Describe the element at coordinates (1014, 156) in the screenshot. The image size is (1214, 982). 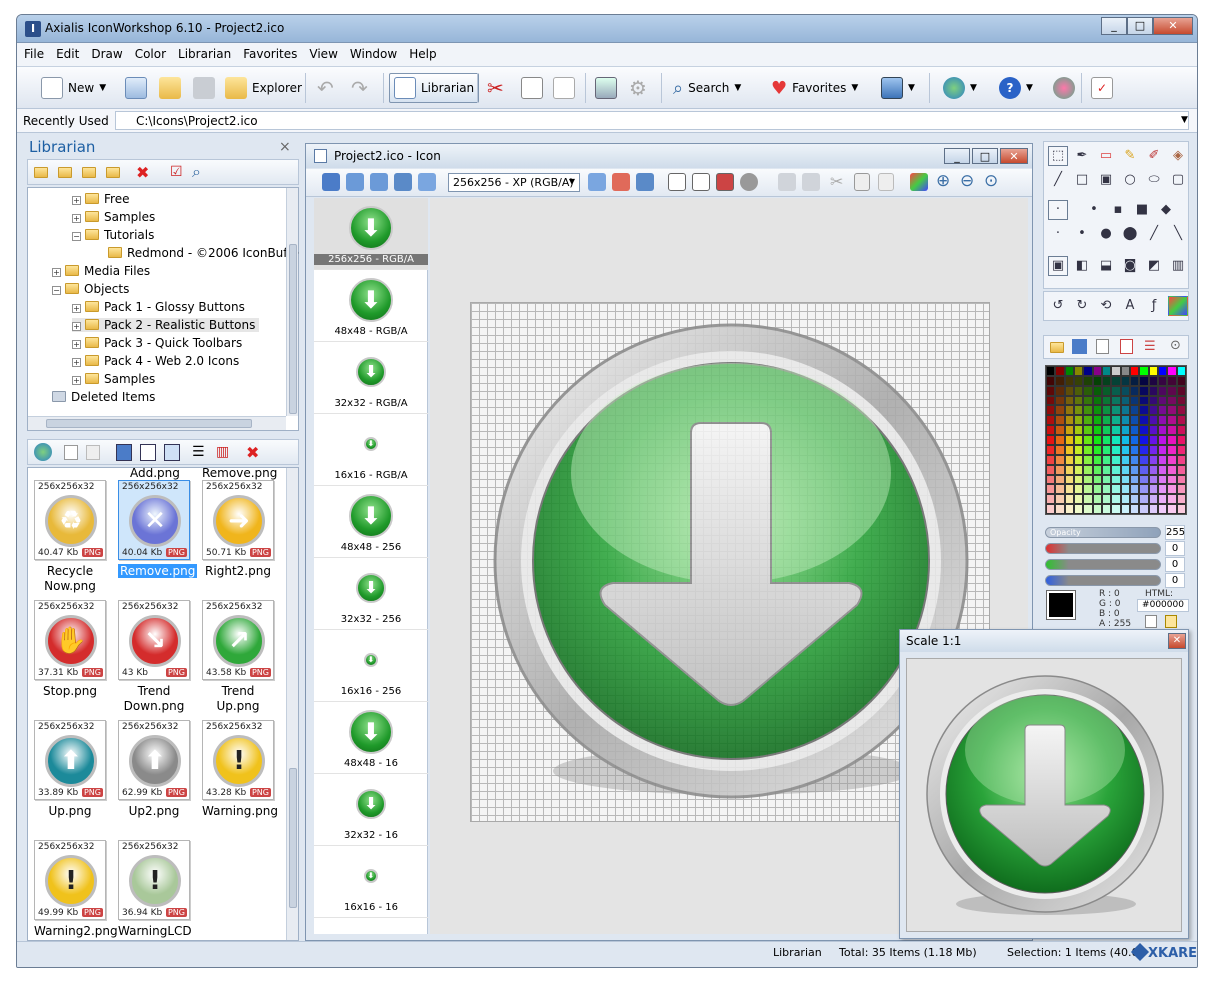
I see `doc-close-button: ✕` at that location.